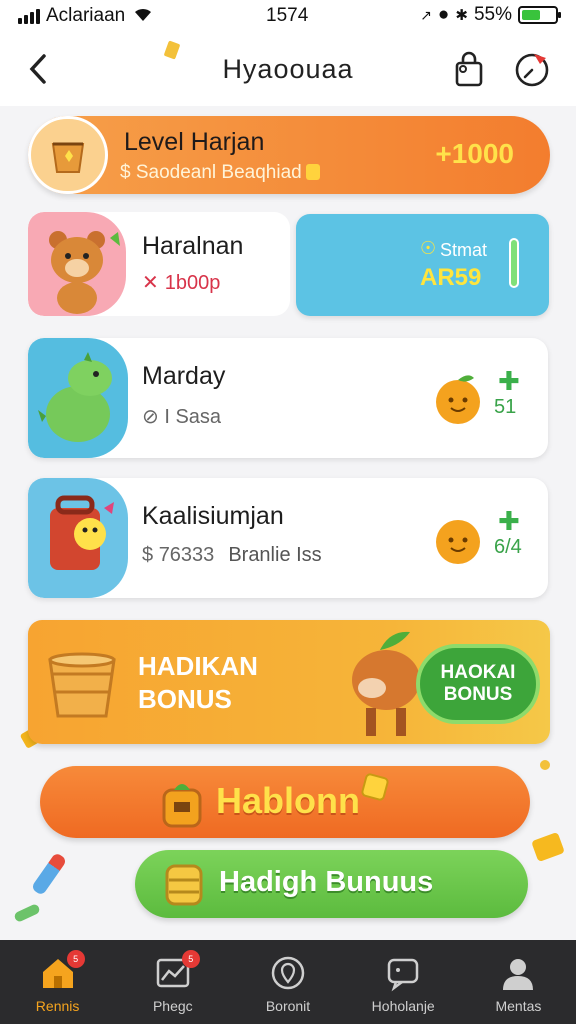 This screenshot has height=1024, width=576. I want to click on tab-label: Phegc, so click(172, 1006).